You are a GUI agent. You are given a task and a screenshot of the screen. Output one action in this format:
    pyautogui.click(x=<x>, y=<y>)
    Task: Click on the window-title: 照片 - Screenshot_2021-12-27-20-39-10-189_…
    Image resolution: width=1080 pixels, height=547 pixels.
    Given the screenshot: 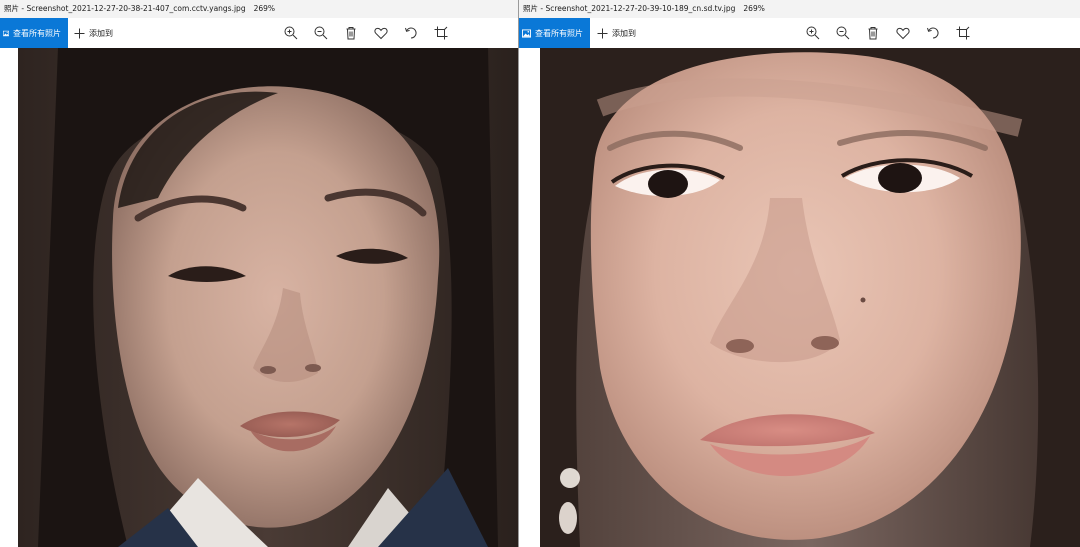 What is the action you would take?
    pyautogui.click(x=629, y=8)
    